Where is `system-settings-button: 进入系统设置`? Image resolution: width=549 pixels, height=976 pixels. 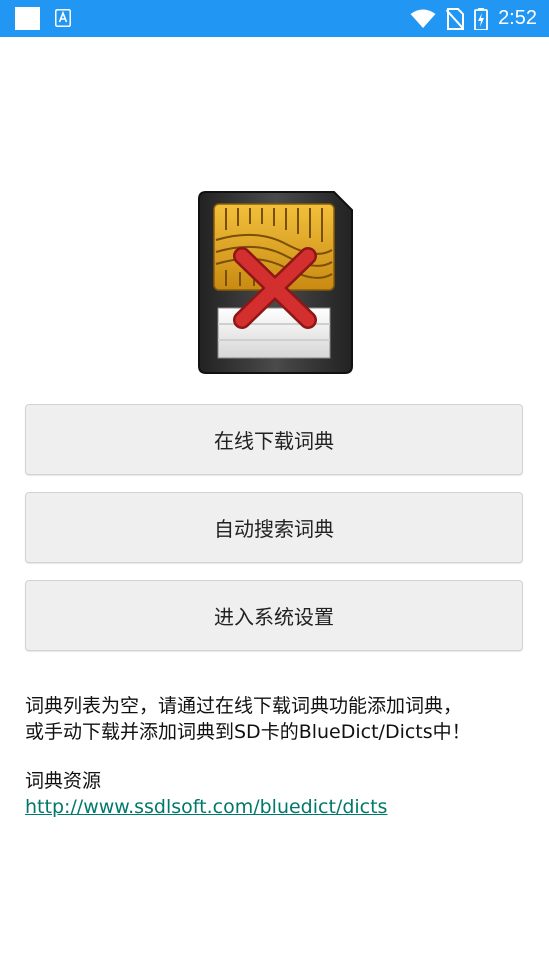 system-settings-button: 进入系统设置 is located at coordinates (274, 615).